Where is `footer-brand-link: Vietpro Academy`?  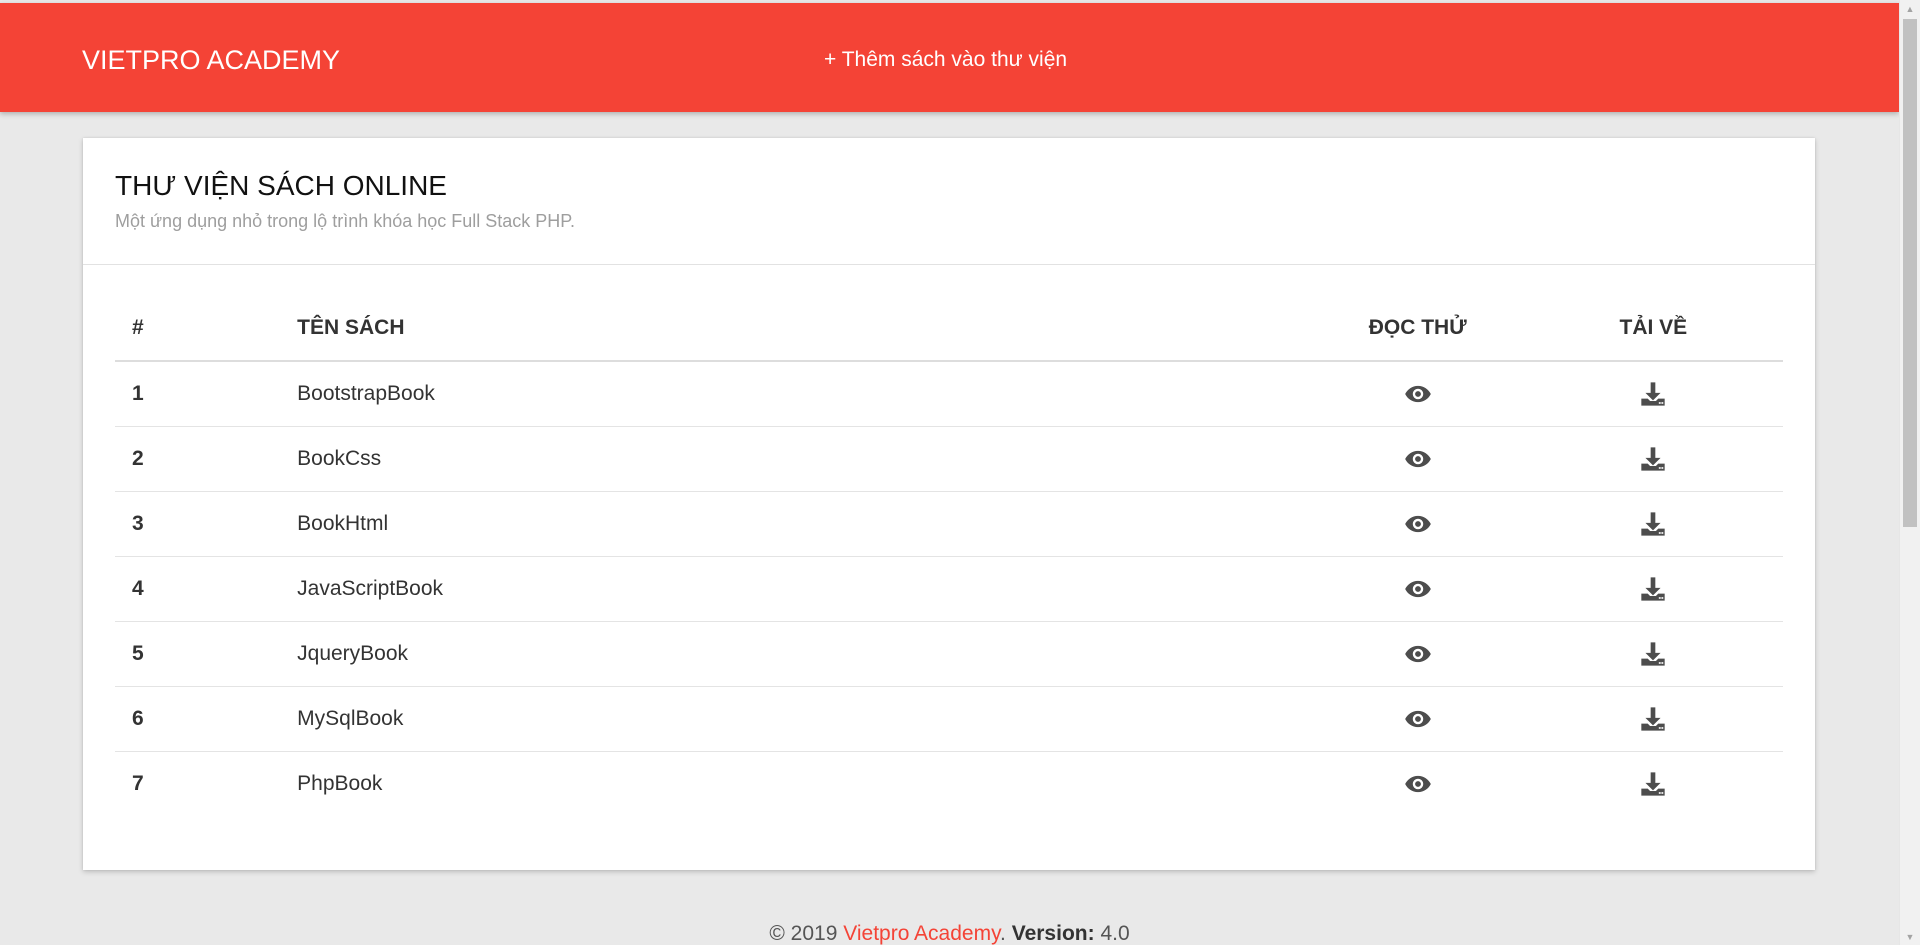 footer-brand-link: Vietpro Academy is located at coordinates (921, 933).